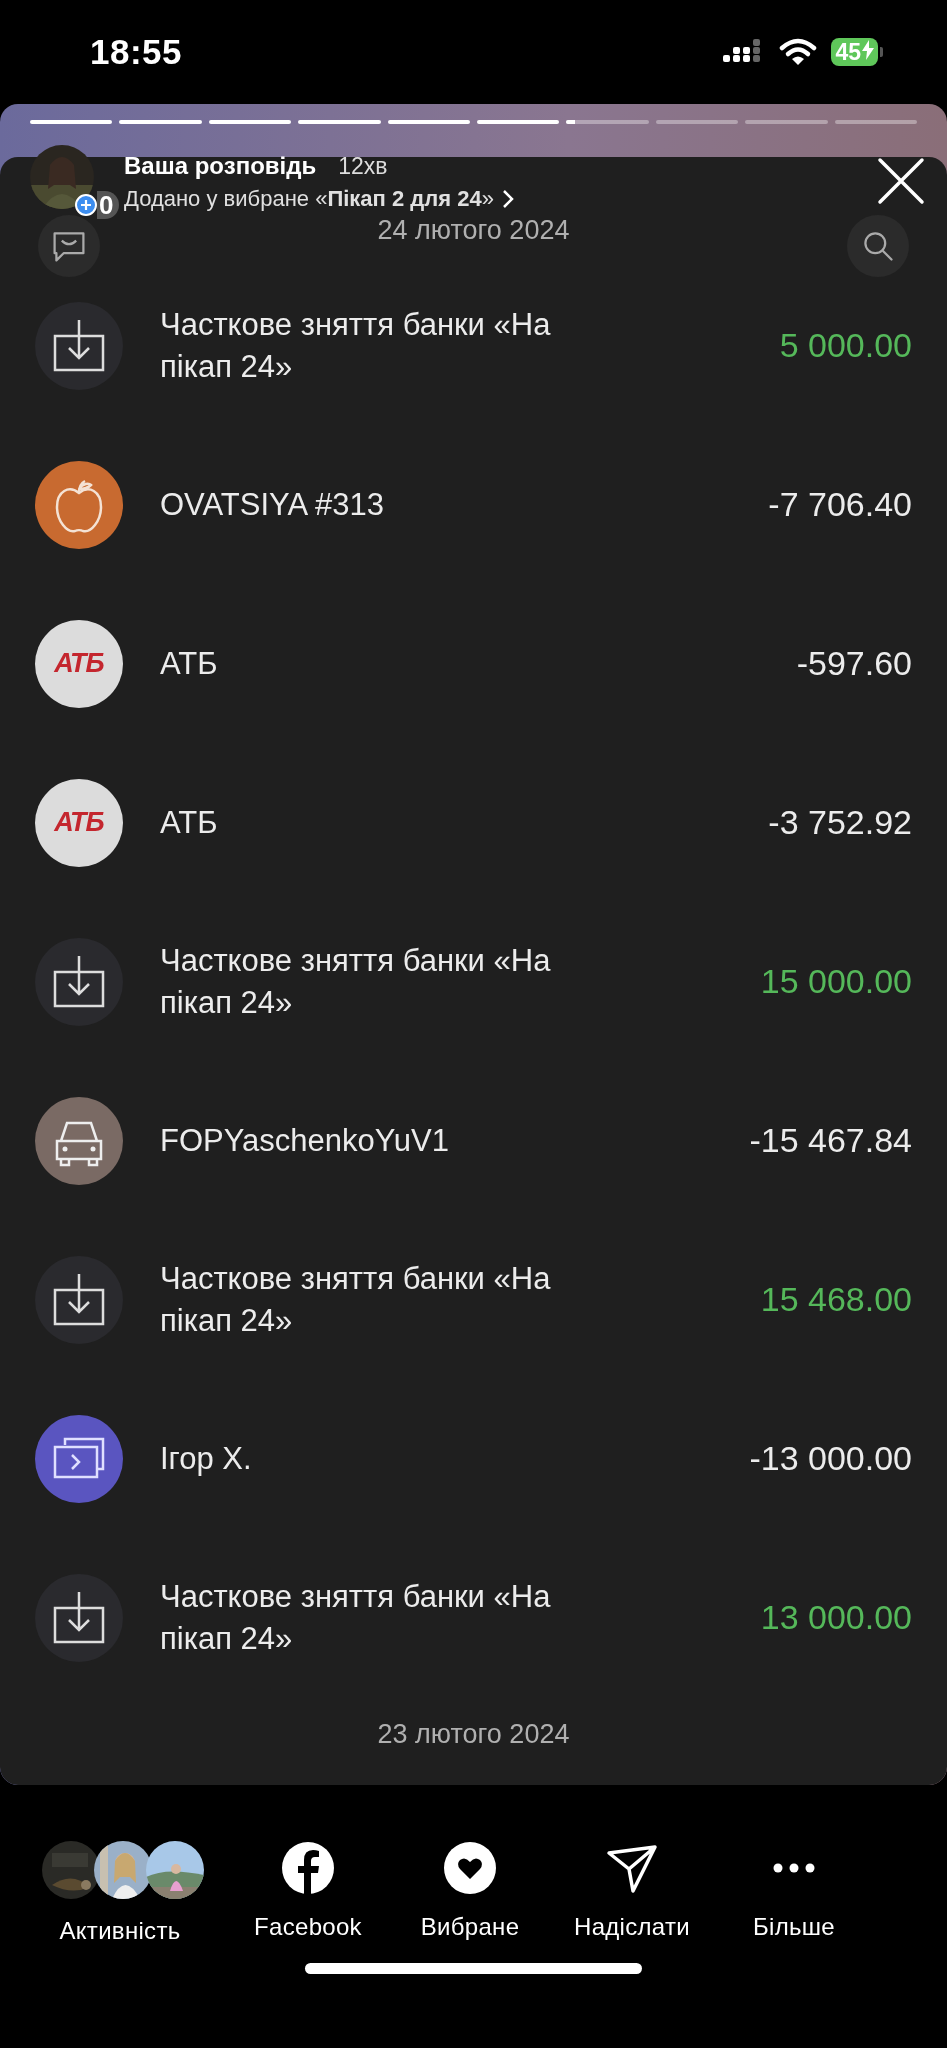  I want to click on transaction-title: OVATSIYA #313, so click(272, 504).